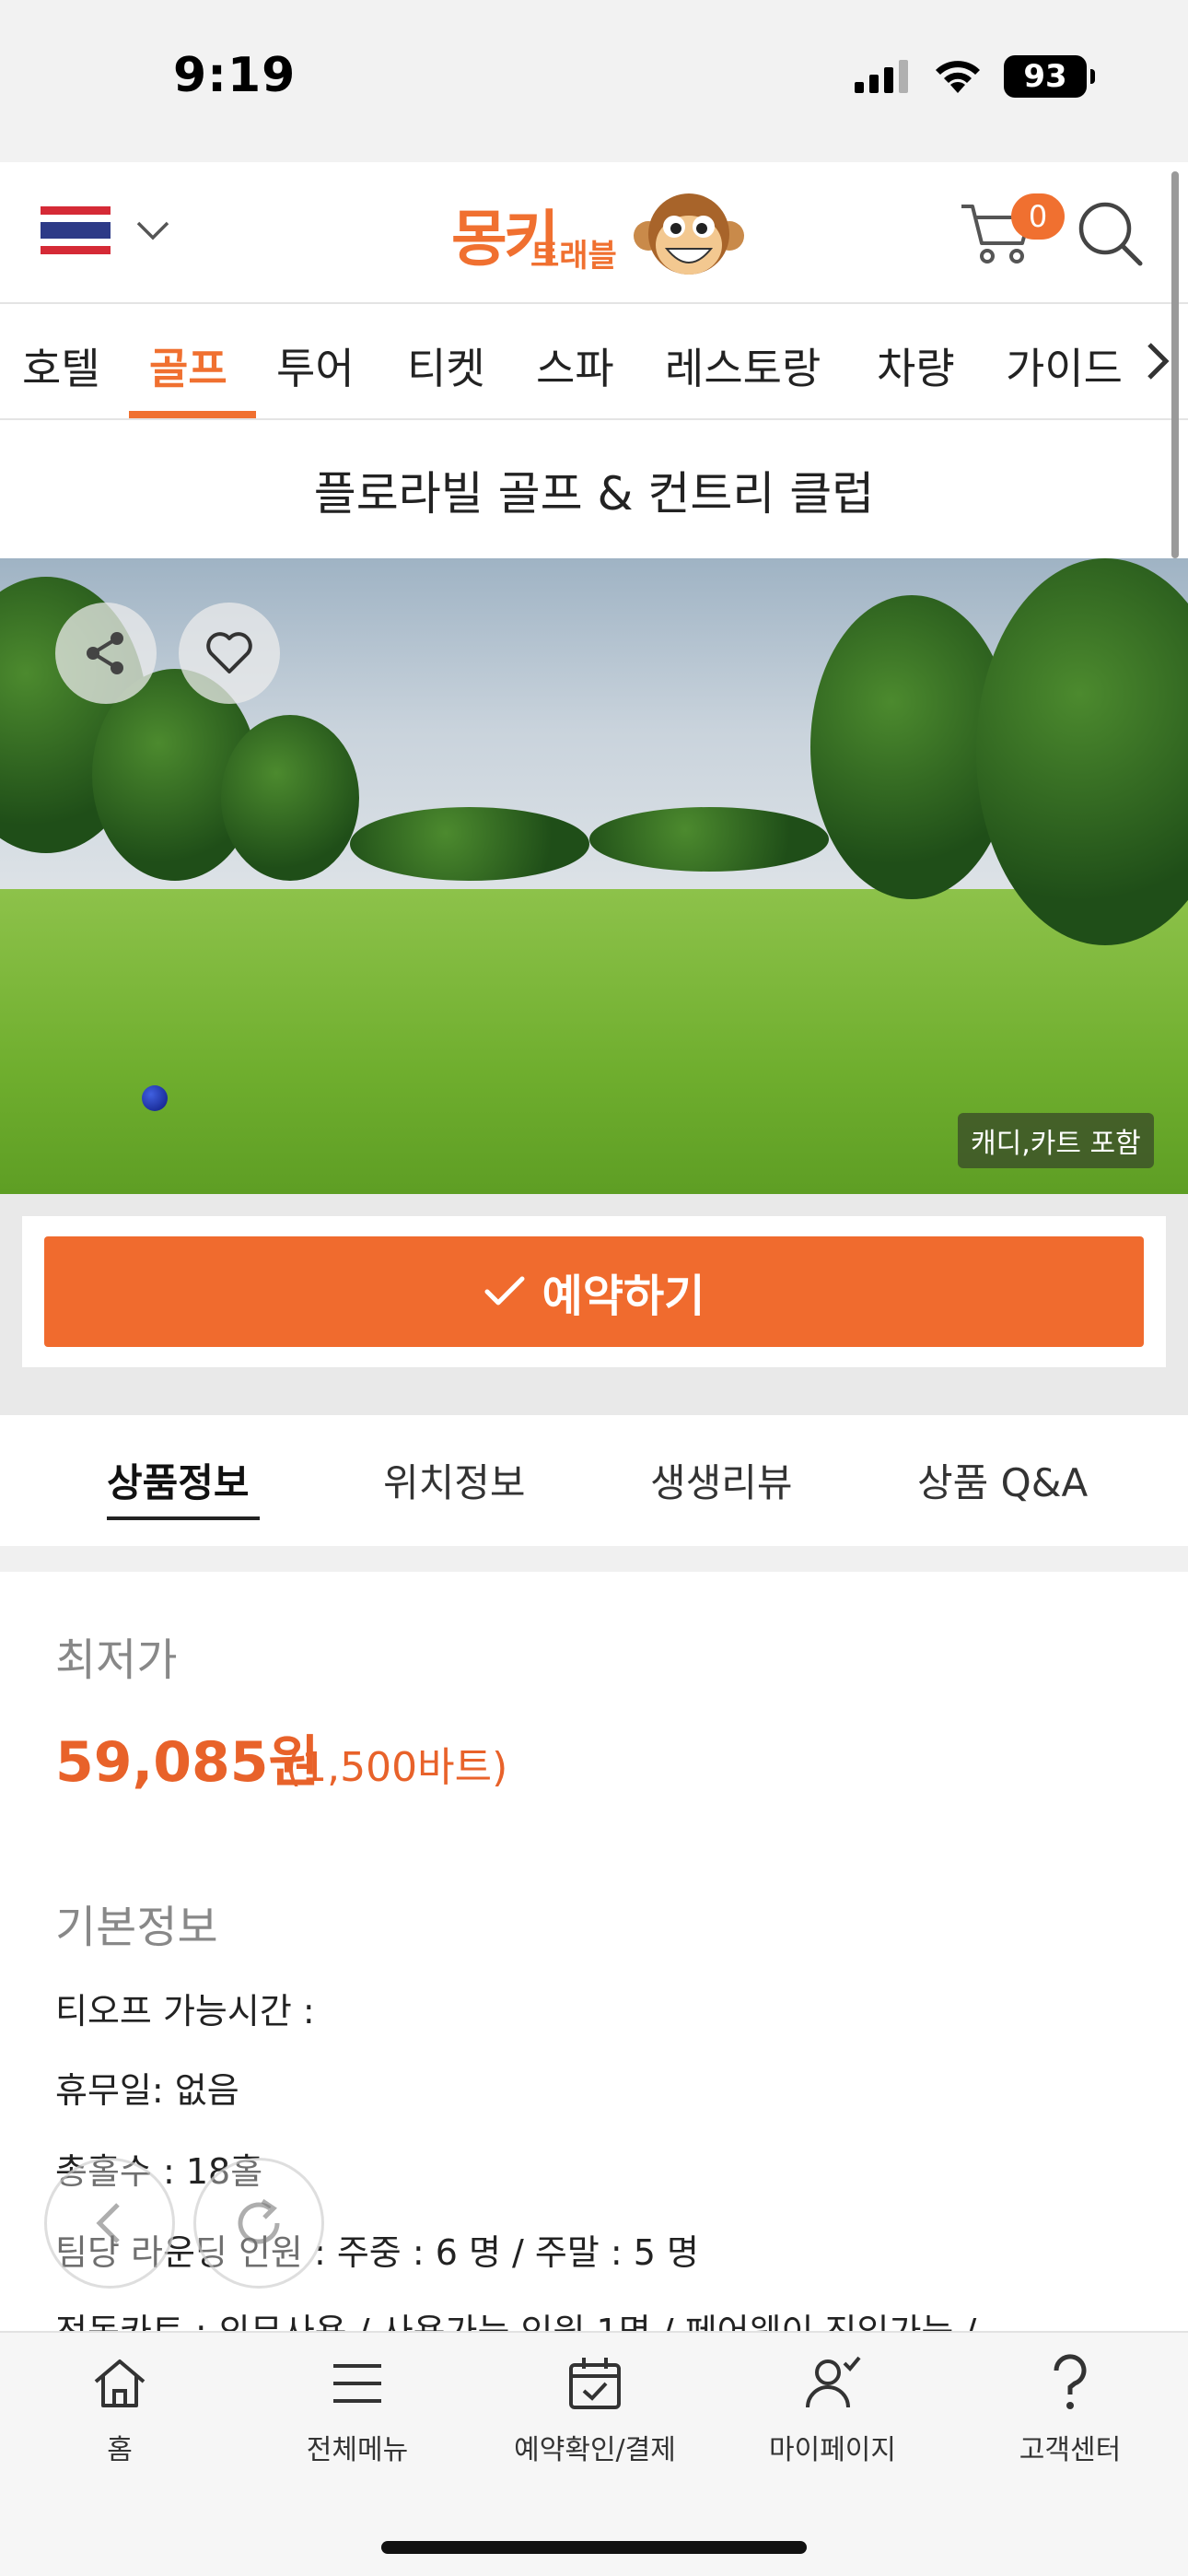 This screenshot has width=1188, height=2576. What do you see at coordinates (594, 1480) in the screenshot?
I see `info-tabs: 상품정보 위치정보 생생리뷰 상품 Q&A` at bounding box center [594, 1480].